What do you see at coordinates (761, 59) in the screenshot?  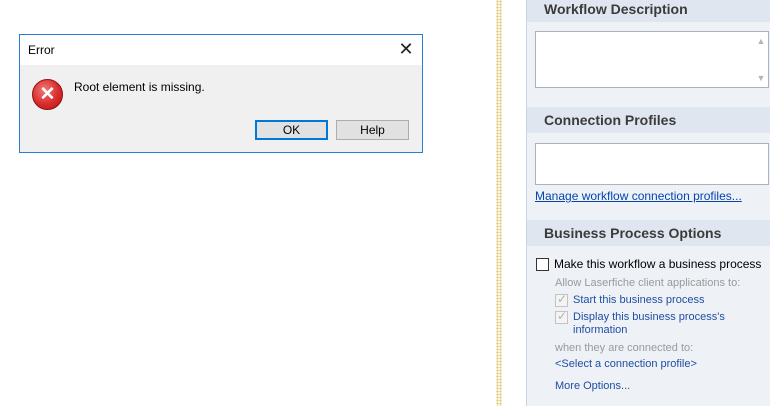 I see `textbox-scroll-arrows: ▲ ▼` at bounding box center [761, 59].